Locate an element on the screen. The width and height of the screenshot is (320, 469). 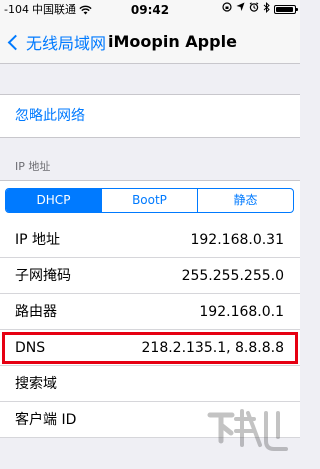
chevron-left-icon is located at coordinates (15, 42).